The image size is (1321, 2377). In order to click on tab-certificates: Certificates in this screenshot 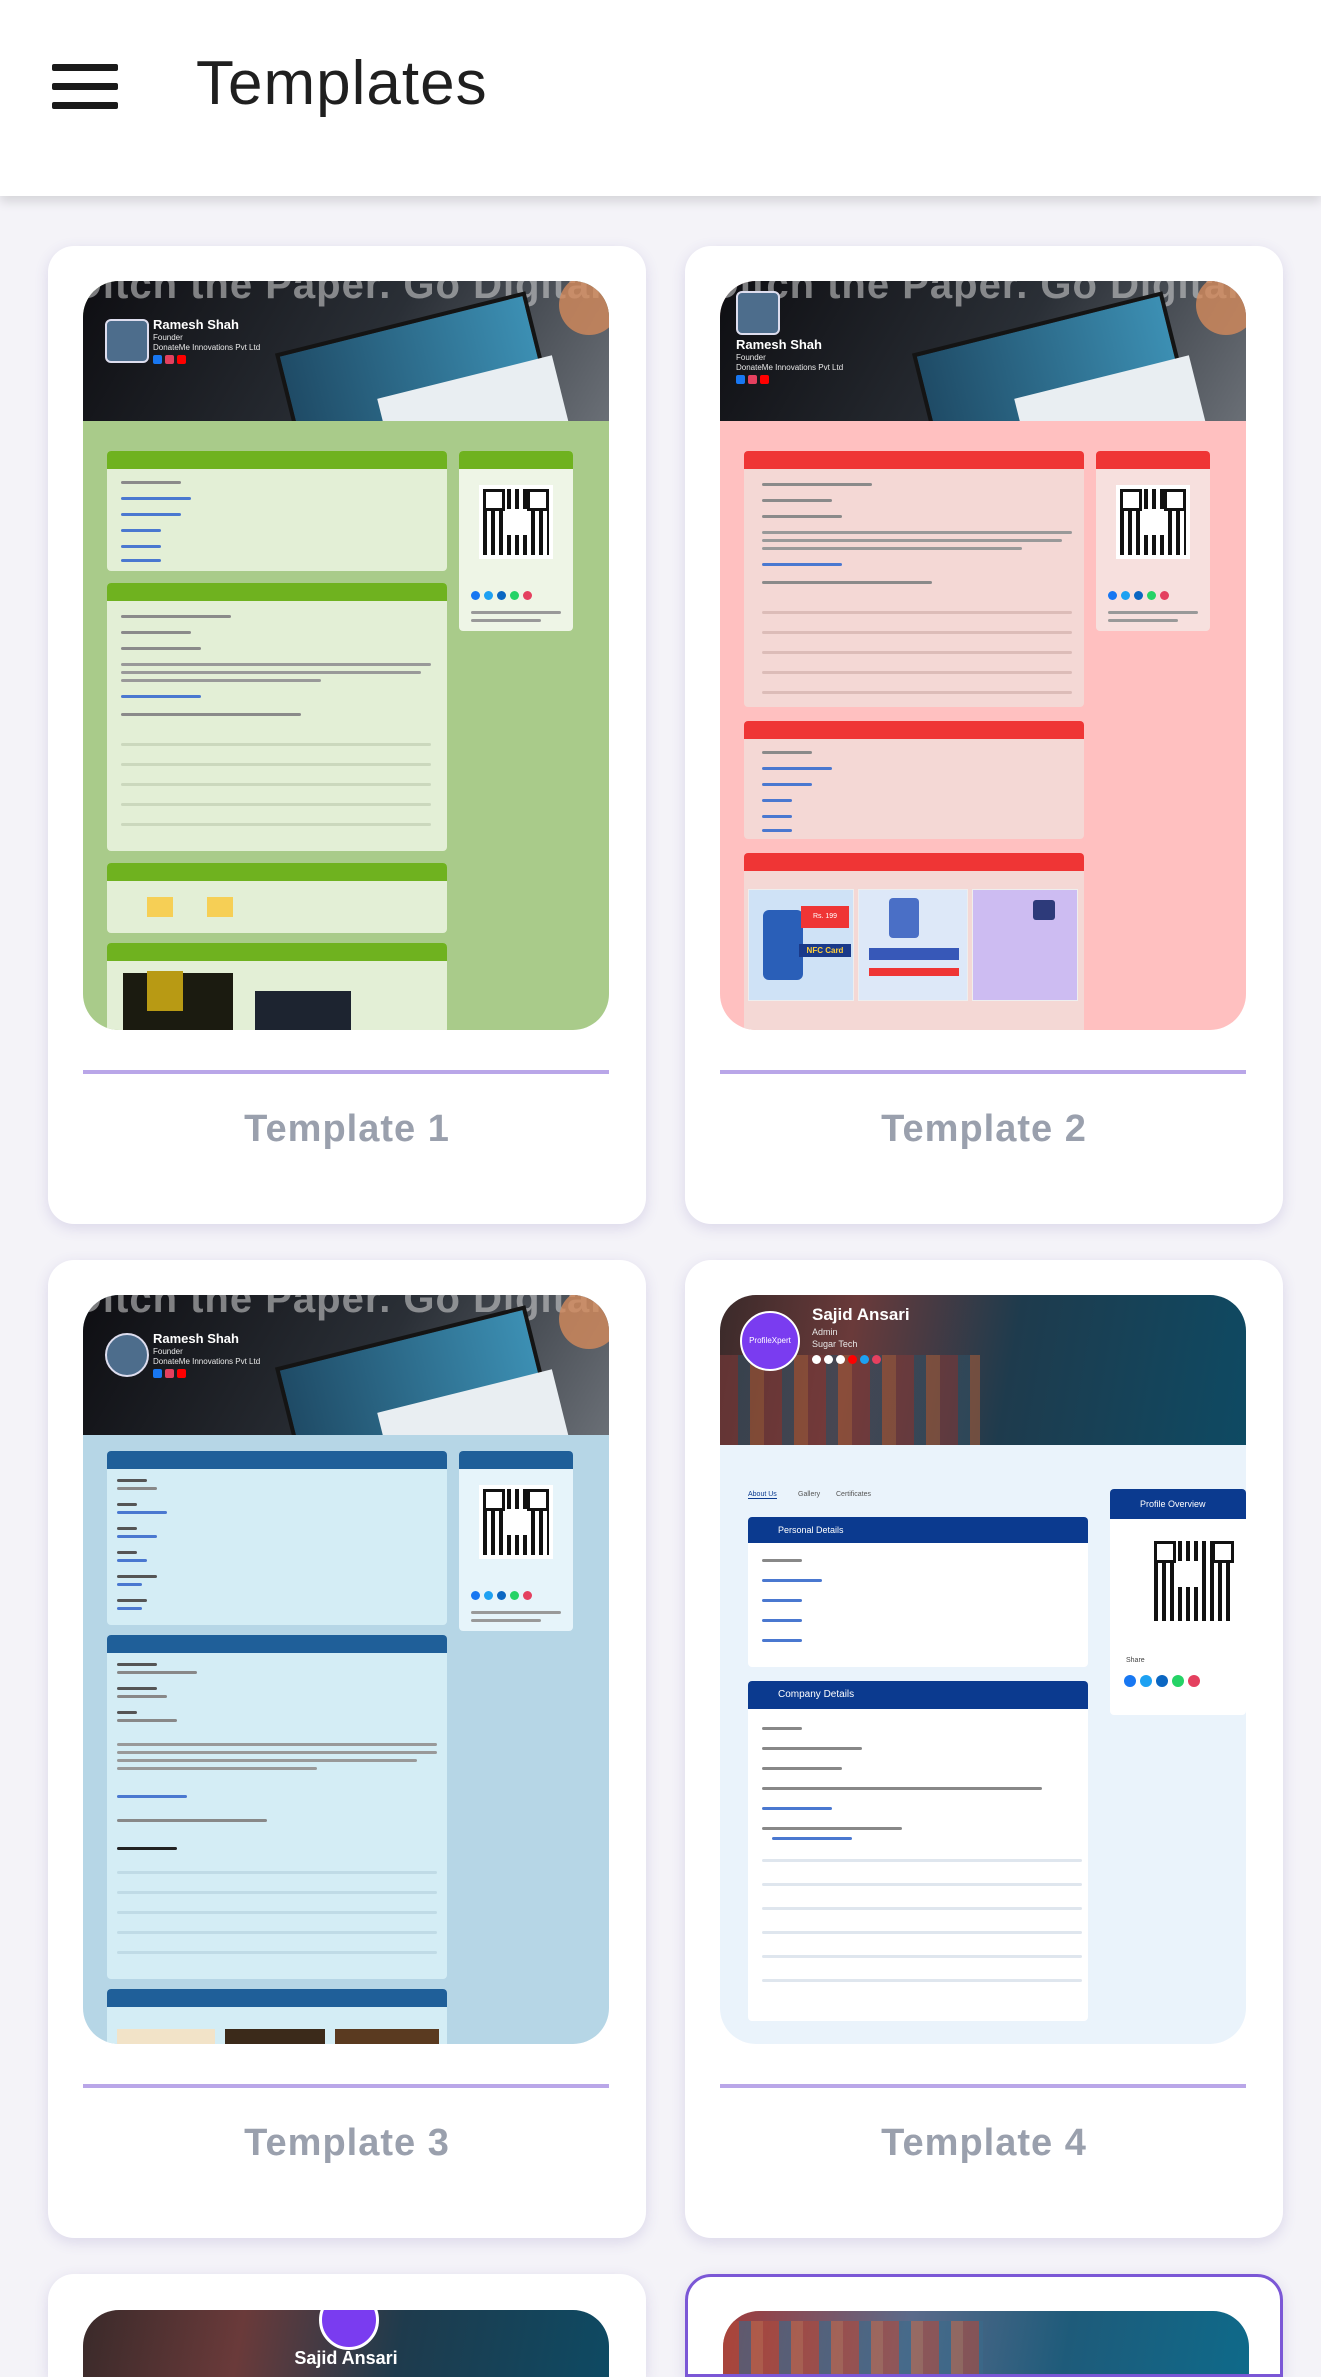, I will do `click(853, 1494)`.